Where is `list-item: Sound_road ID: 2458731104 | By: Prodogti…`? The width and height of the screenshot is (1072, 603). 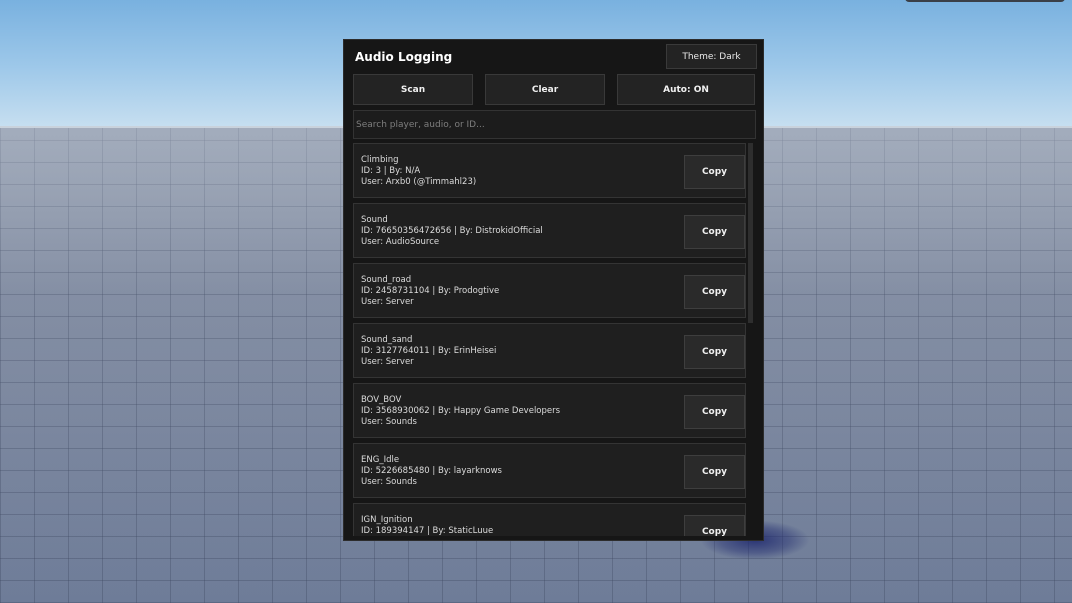
list-item: Sound_road ID: 2458731104 | By: Prodogti… is located at coordinates (549, 290).